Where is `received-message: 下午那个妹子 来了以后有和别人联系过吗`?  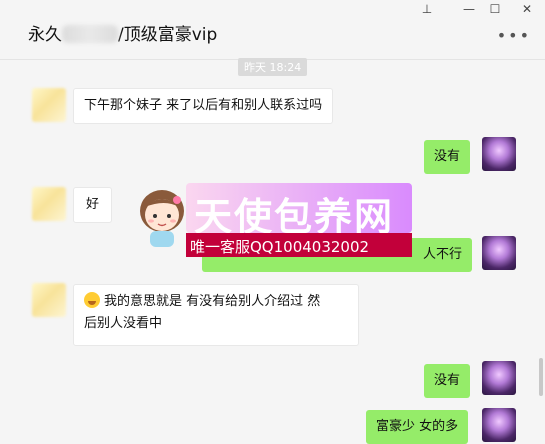
received-message: 下午那个妹子 来了以后有和别人联系过吗 is located at coordinates (203, 106).